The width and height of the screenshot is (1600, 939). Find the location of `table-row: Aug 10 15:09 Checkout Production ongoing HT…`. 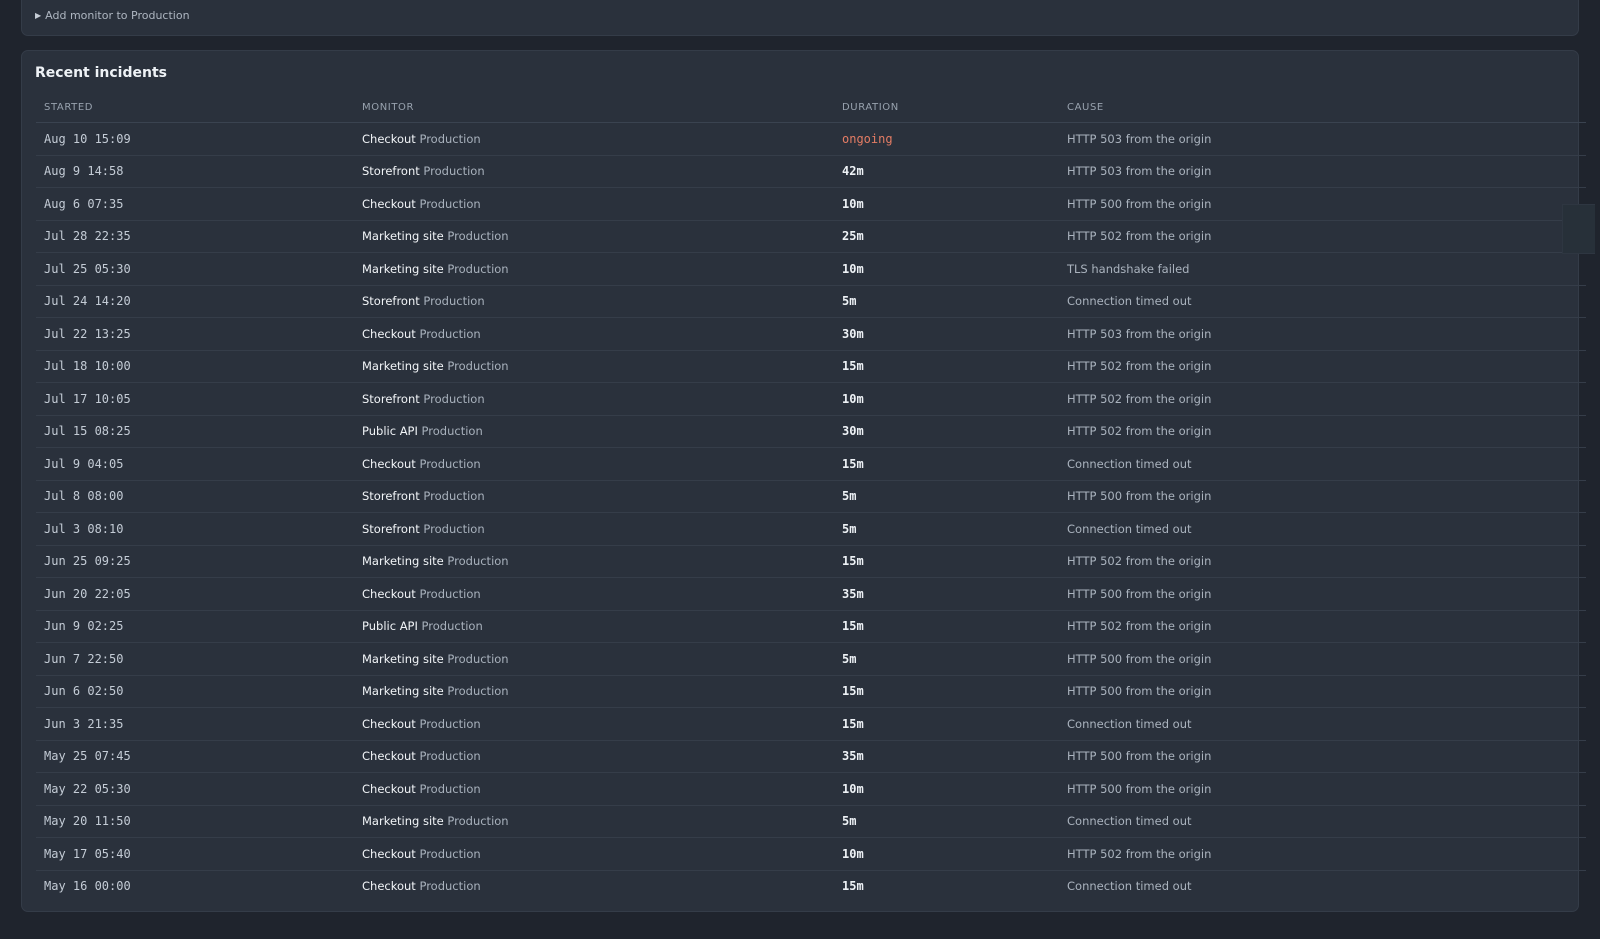

table-row: Aug 10 15:09 Checkout Production ongoing HT… is located at coordinates (811, 139).